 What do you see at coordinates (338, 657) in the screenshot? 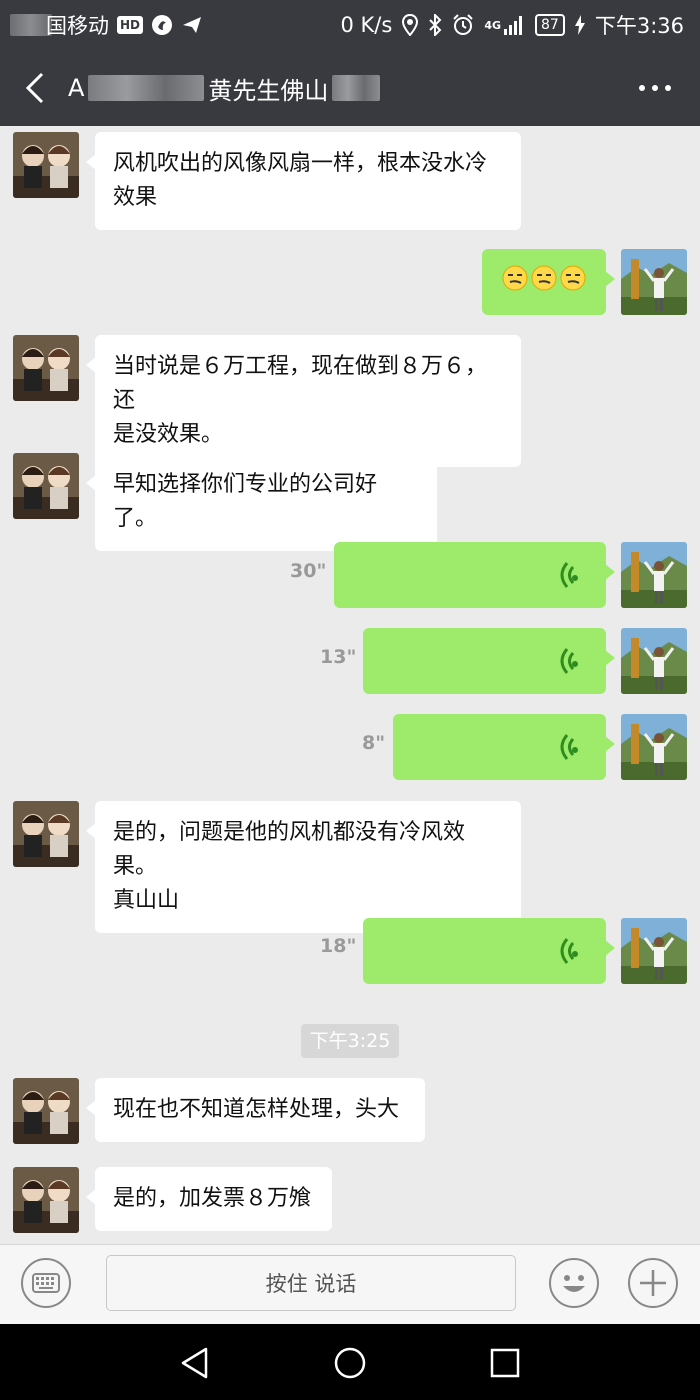
I see `voice-duration: 13"` at bounding box center [338, 657].